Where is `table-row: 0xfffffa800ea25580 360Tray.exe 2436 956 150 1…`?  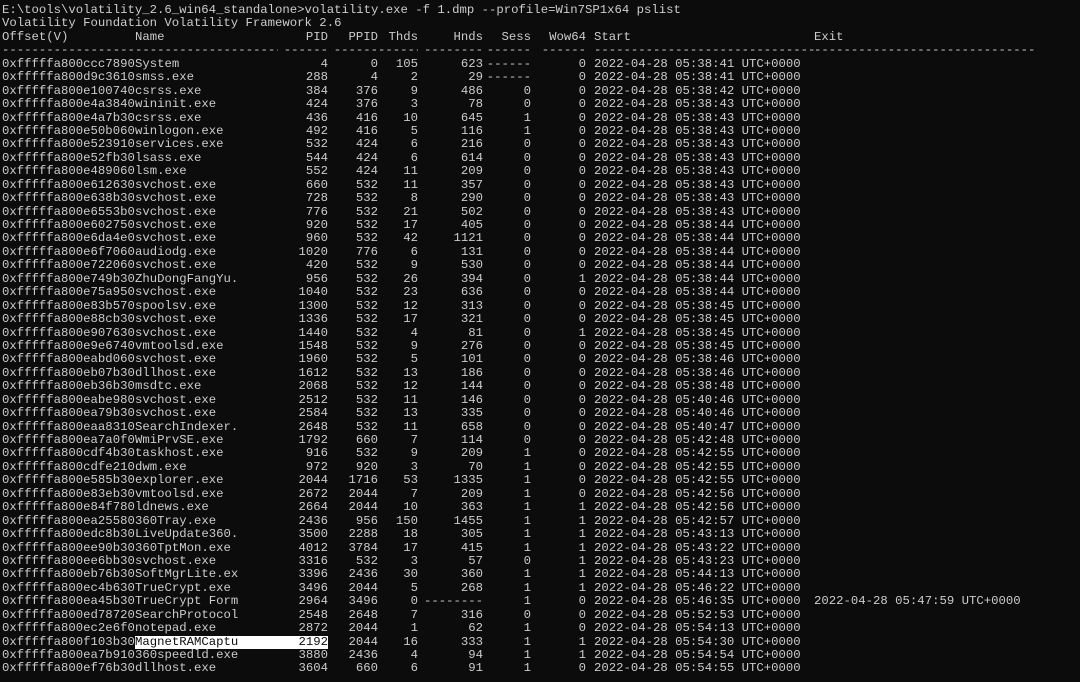
table-row: 0xfffffa800ea25580 360Tray.exe 2436 956 150 1… is located at coordinates (540, 521).